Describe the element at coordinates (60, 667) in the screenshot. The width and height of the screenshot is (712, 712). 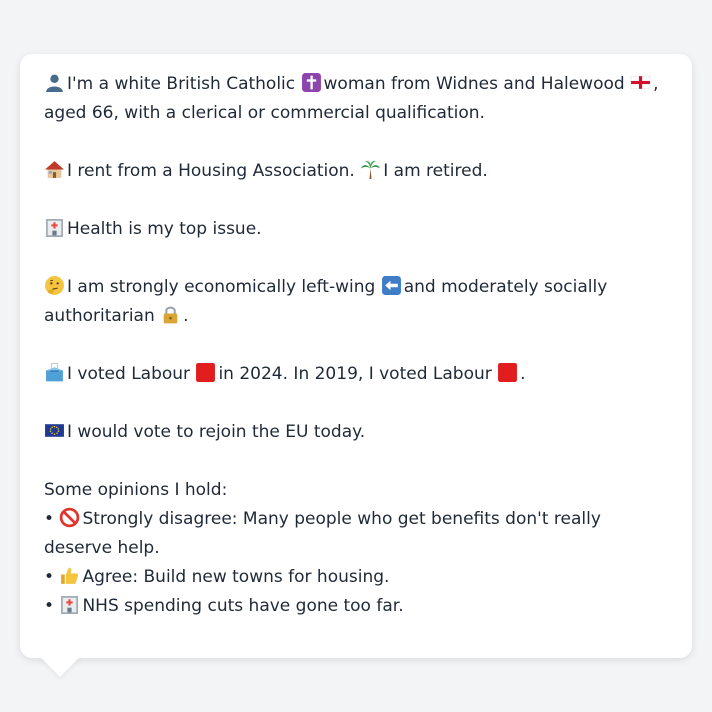
I see `bubble-tail` at that location.